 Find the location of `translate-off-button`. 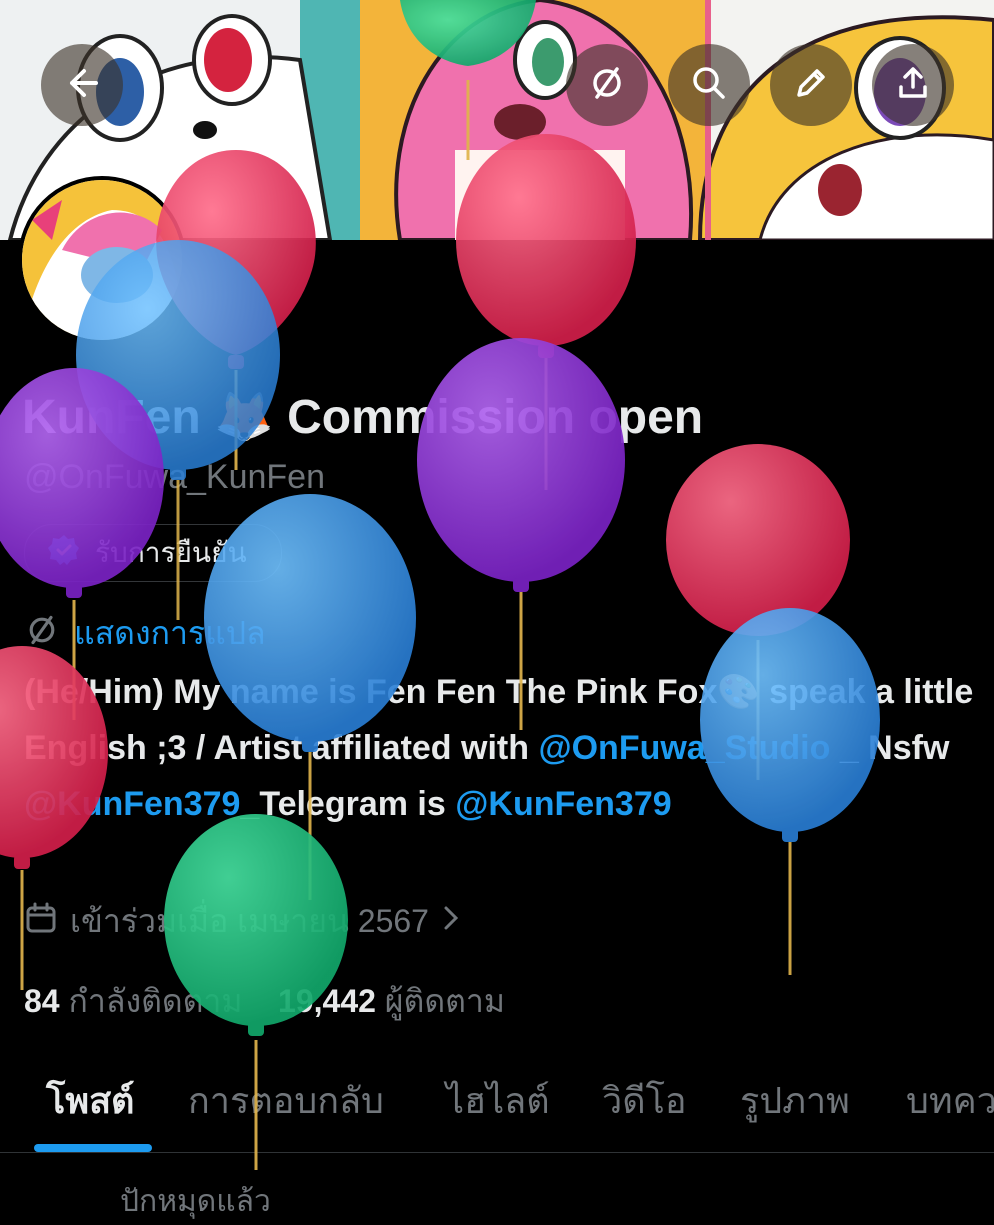

translate-off-button is located at coordinates (607, 85).